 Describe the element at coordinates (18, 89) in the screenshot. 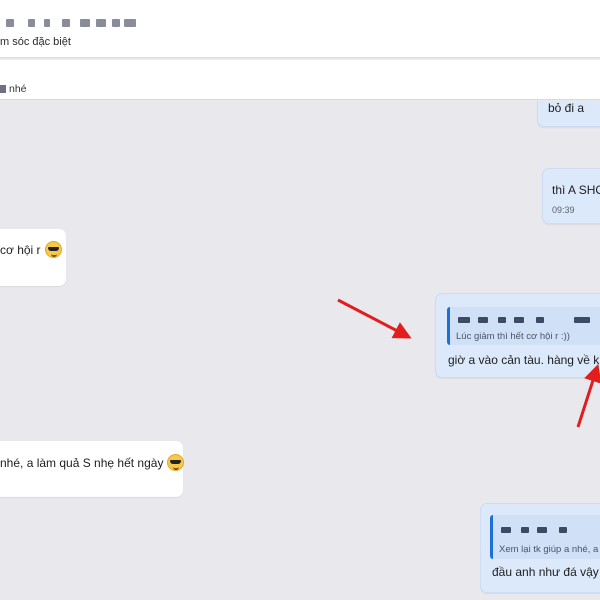

I see `pinned-message-text: nhé` at that location.